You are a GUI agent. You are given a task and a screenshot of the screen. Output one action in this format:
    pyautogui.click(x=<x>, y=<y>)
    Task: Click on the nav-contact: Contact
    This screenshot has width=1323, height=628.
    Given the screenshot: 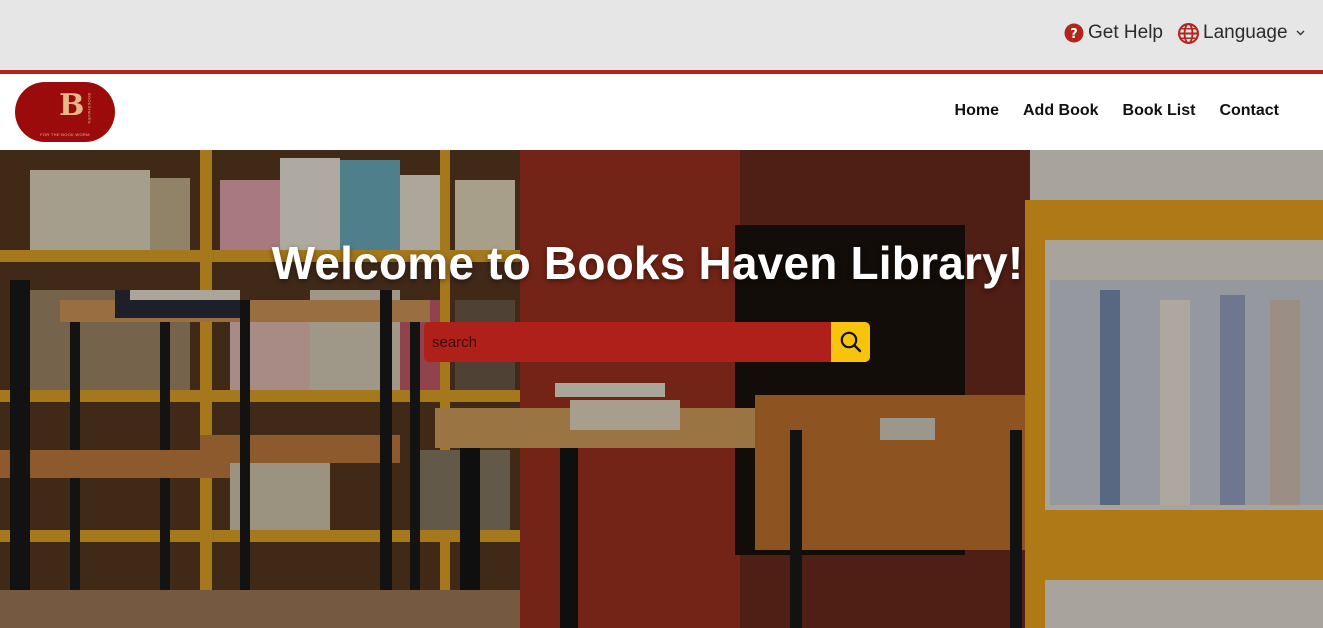 What is the action you would take?
    pyautogui.click(x=1249, y=111)
    